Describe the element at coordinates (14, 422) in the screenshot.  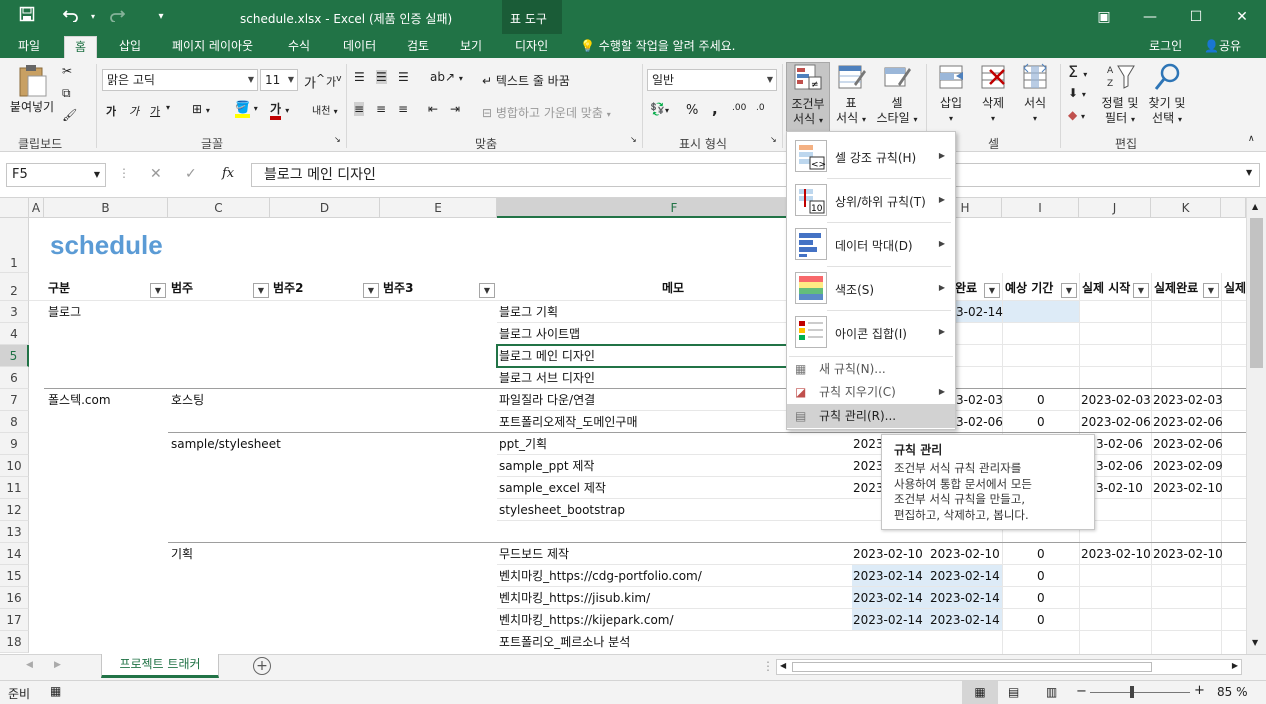
I see `row-header: 8` at that location.